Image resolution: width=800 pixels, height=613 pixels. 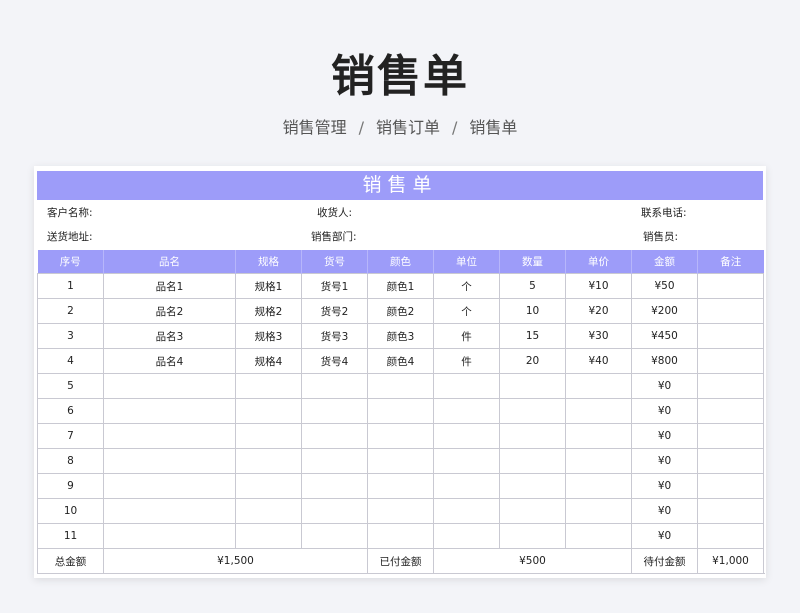 What do you see at coordinates (169, 336) in the screenshot?
I see `table-cell: 品名3` at bounding box center [169, 336].